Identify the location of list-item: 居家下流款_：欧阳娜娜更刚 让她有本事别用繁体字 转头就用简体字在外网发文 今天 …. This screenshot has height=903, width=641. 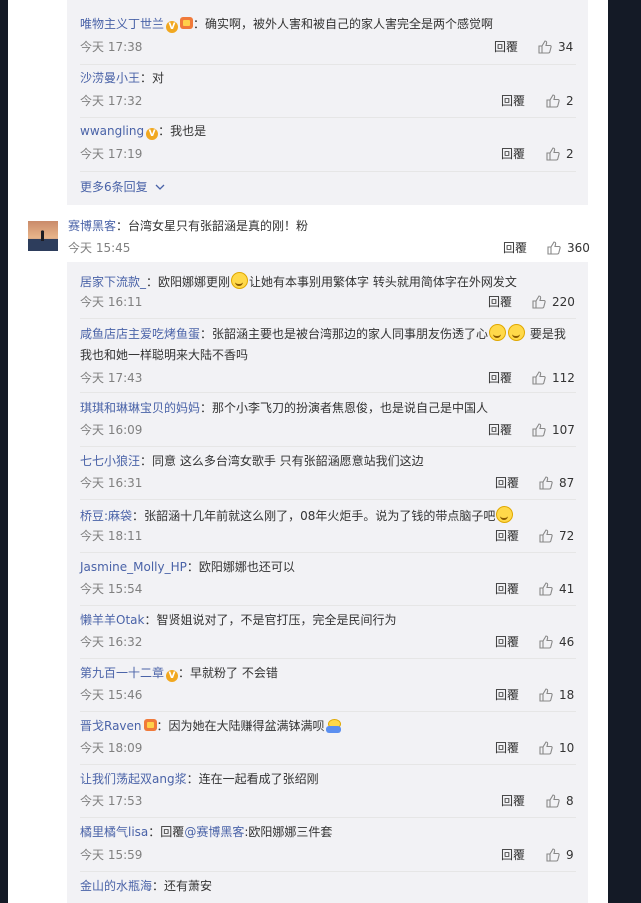
(328, 294).